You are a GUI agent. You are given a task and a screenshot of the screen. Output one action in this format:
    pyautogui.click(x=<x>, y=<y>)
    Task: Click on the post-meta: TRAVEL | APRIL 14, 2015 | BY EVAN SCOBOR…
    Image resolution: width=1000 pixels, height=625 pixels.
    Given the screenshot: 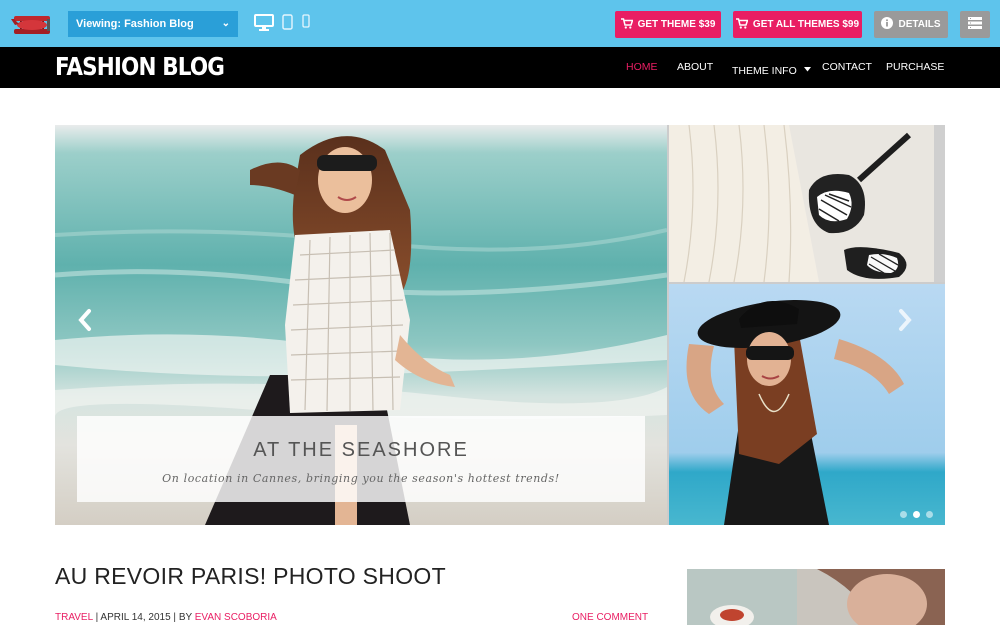 What is the action you would take?
    pyautogui.click(x=166, y=617)
    